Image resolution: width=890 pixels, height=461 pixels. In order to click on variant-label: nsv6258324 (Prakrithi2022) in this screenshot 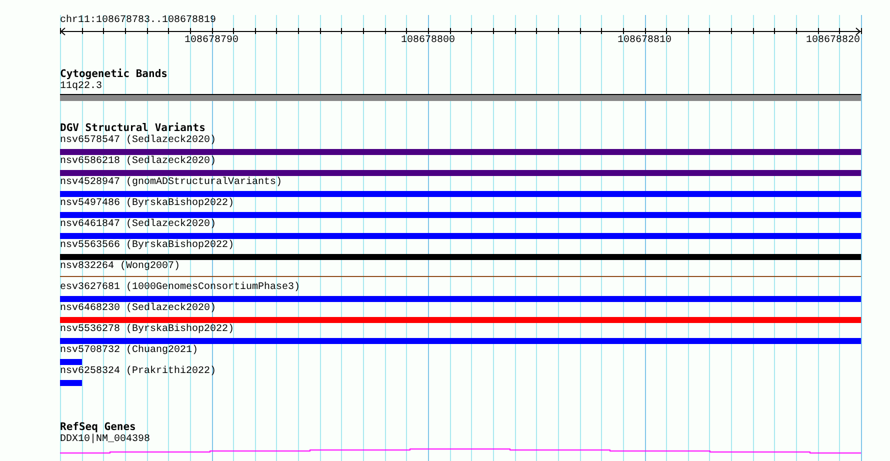, I will do `click(138, 372)`.